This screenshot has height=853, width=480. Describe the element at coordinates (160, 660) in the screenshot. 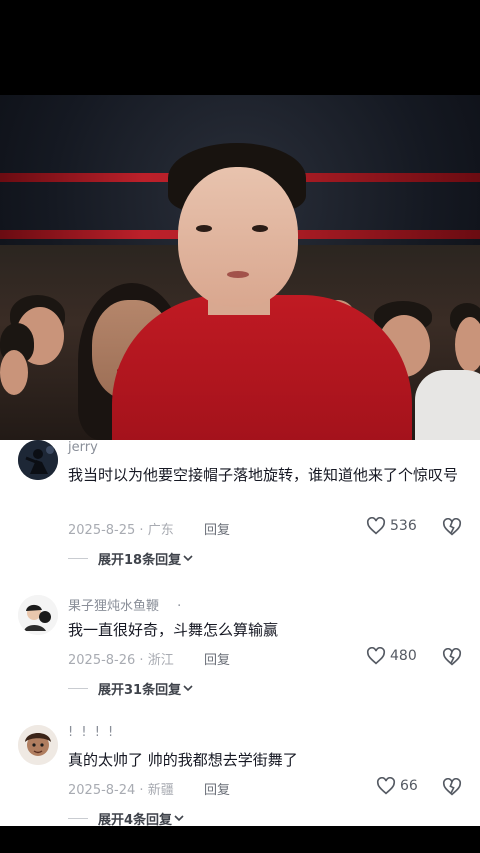

I see `comment-location: 浙江` at that location.